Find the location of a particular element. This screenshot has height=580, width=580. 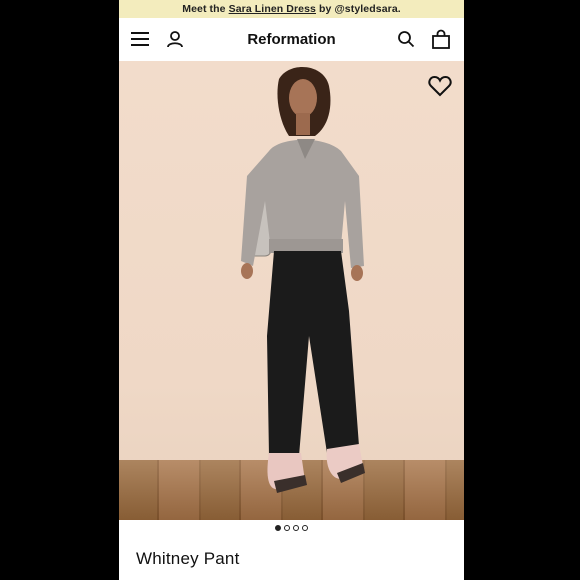

promo-suffix: by @styledsara. is located at coordinates (360, 9).